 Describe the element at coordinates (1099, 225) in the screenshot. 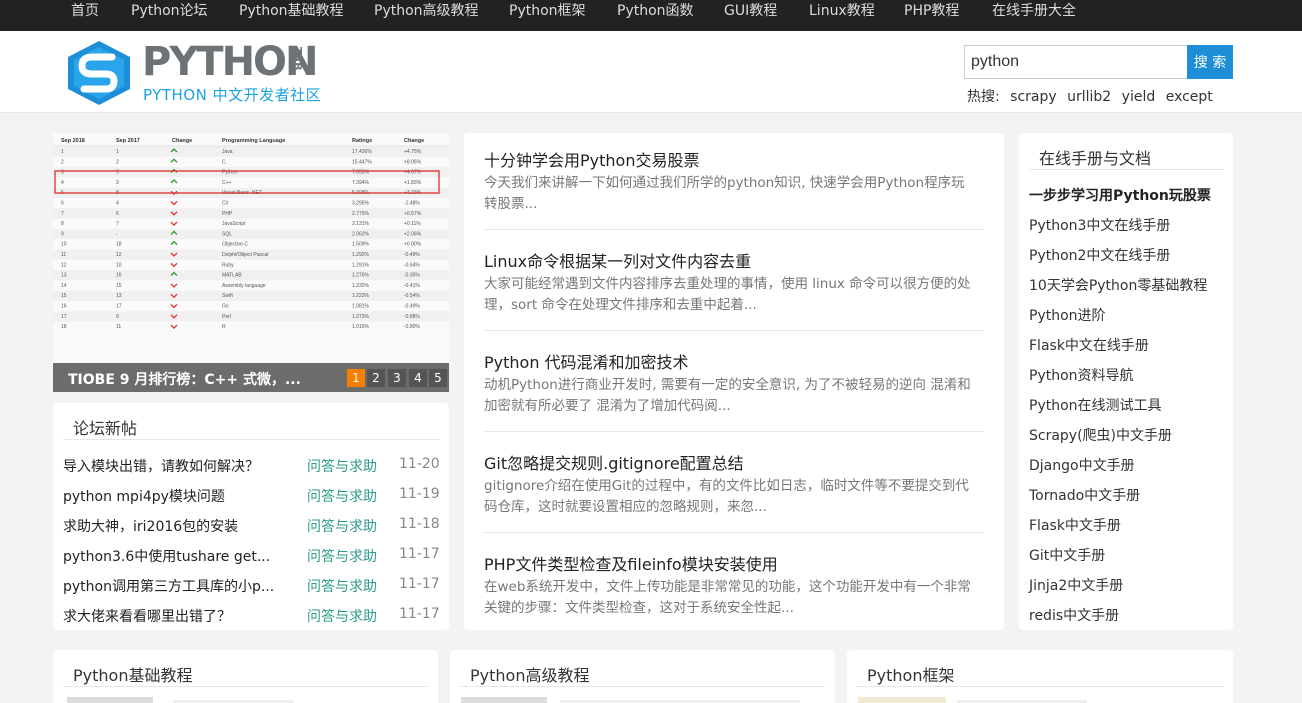

I see `manual-link: Python3中文在线手册` at that location.